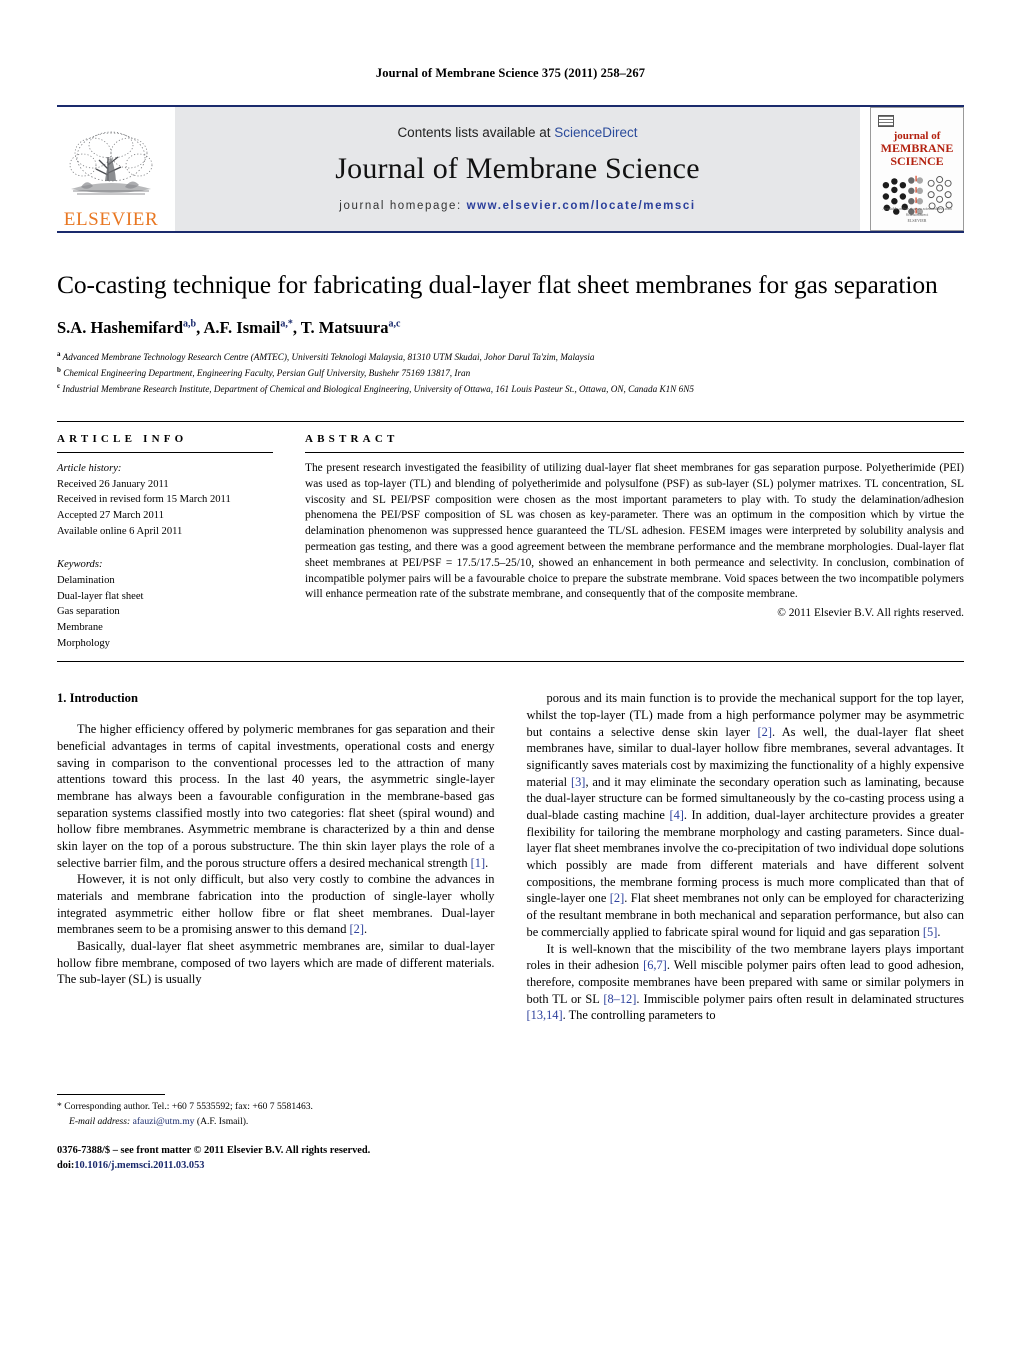  I want to click on abstract-heading: ABSTRACT, so click(352, 439).